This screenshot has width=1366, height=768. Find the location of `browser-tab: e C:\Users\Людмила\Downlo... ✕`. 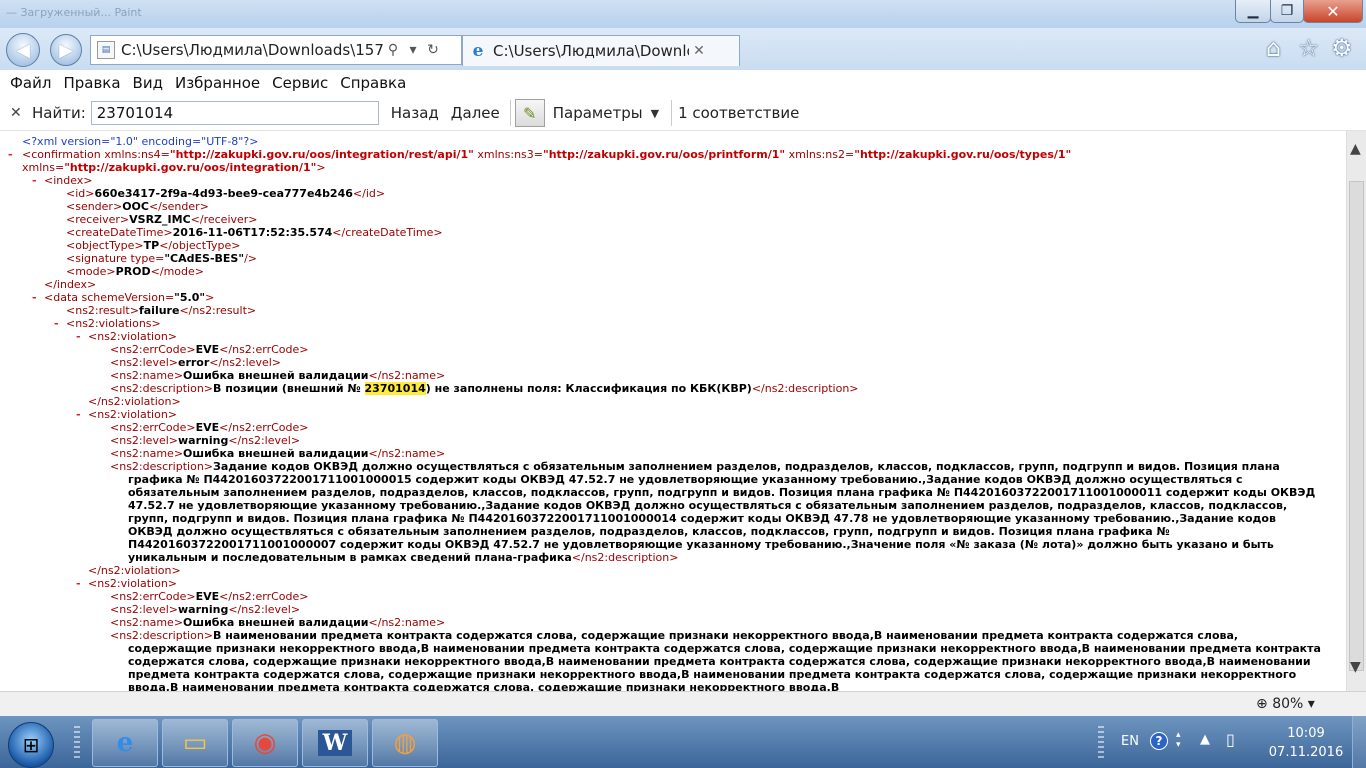

browser-tab: e C:\Users\Людмила\Downlo... ✕ is located at coordinates (601, 50).